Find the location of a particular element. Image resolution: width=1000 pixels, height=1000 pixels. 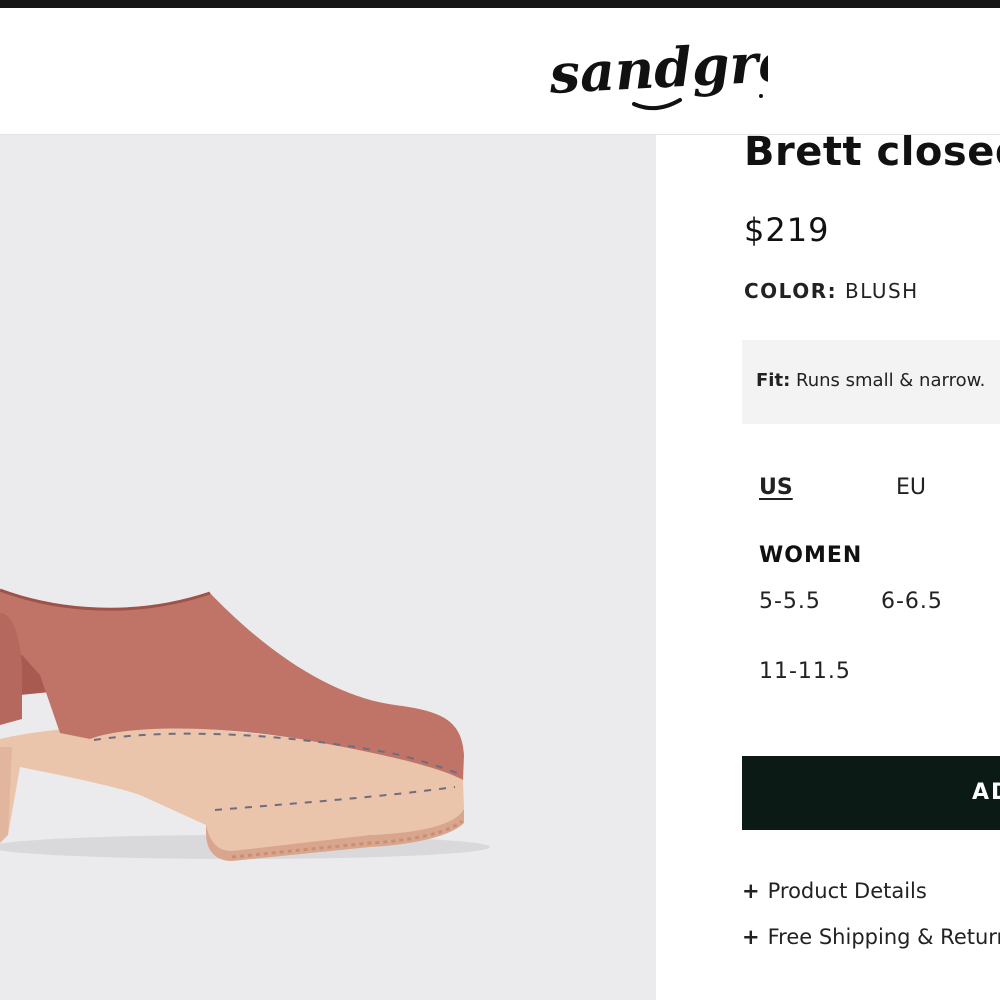

accordion-label: Free Shipping & Return is located at coordinates (883, 937).